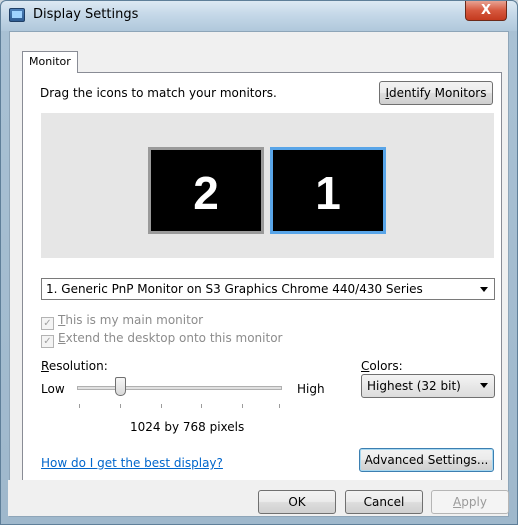 Image resolution: width=518 pixels, height=525 pixels. Describe the element at coordinates (311, 389) in the screenshot. I see `resolution-high-label: High` at that location.